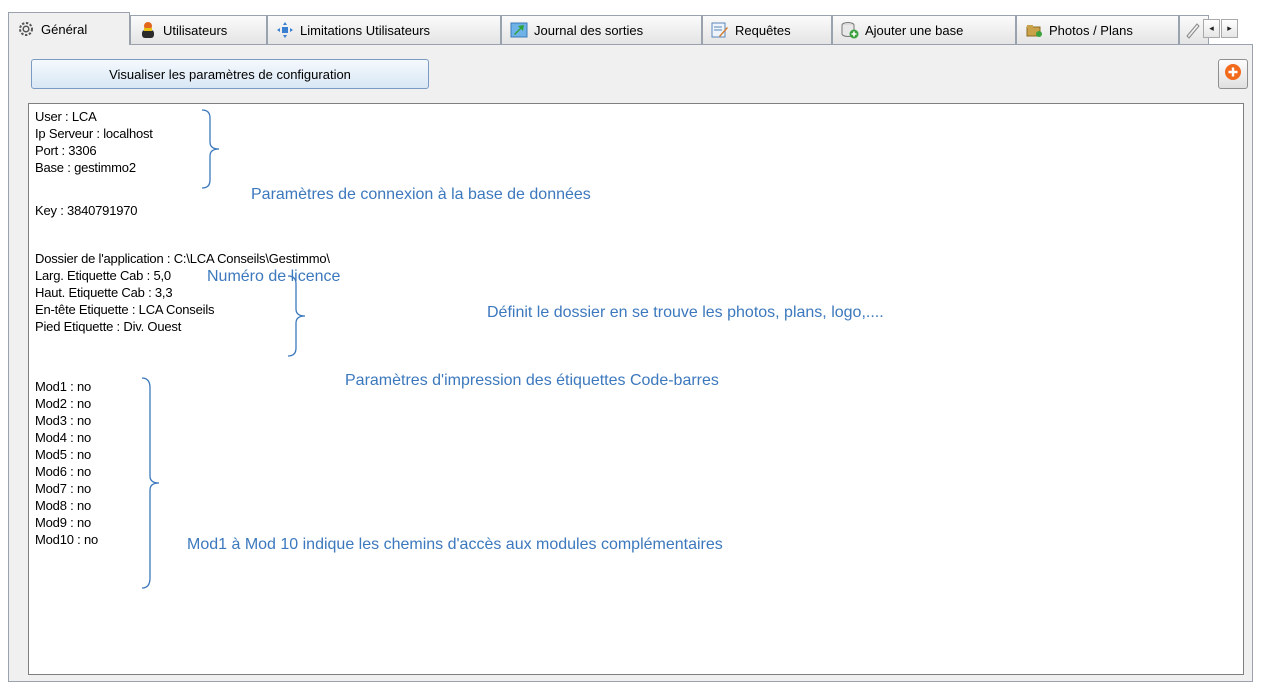 The image size is (1261, 684). I want to click on config-line-mod: Mod2 : no, so click(63, 403).